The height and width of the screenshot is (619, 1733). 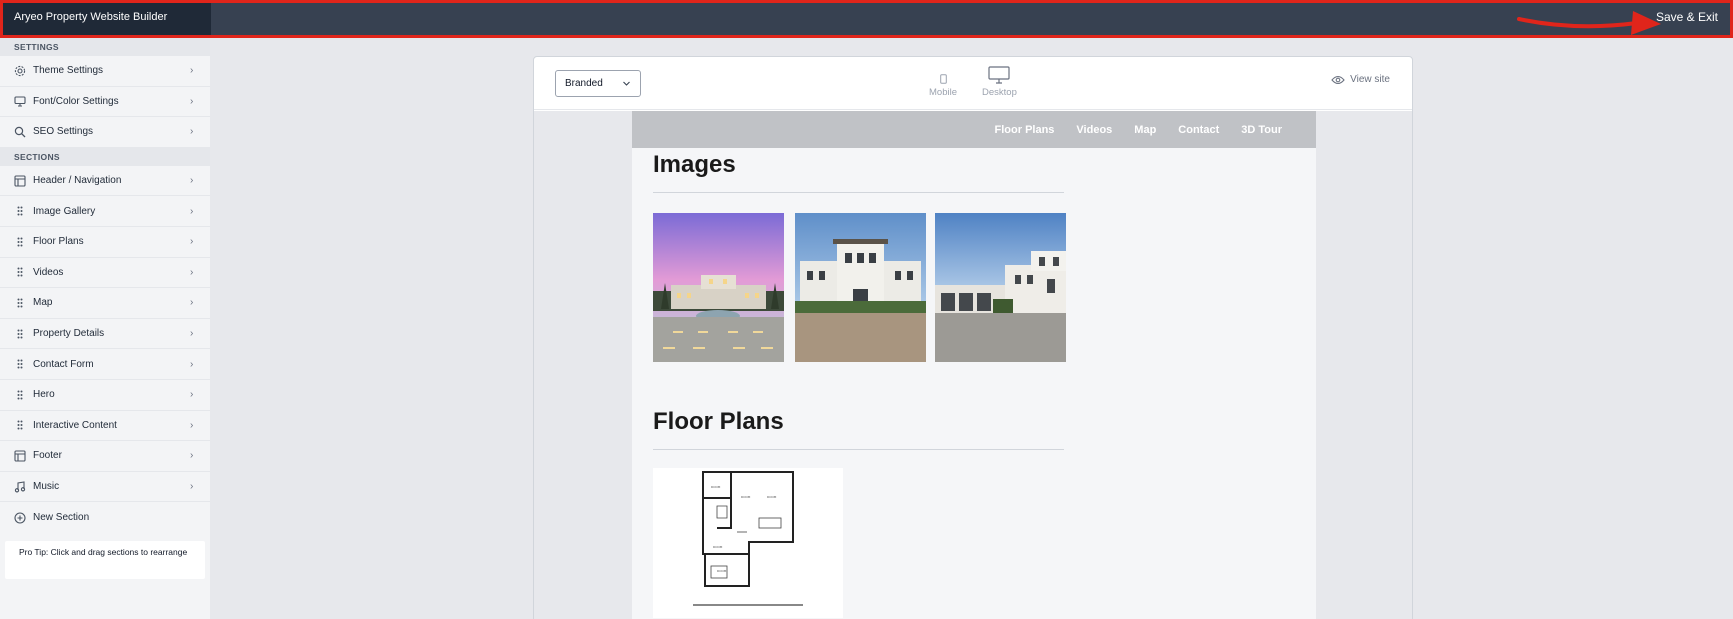 I want to click on floor-plans-heading: Floor Plans, so click(x=718, y=421).